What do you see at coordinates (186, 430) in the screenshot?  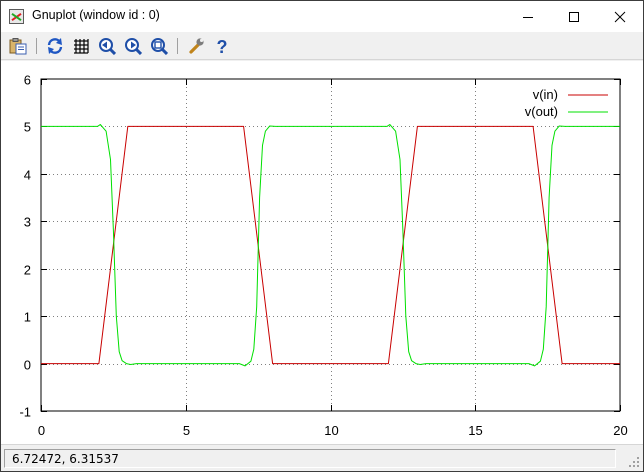 I see `x-tick-label: 5` at bounding box center [186, 430].